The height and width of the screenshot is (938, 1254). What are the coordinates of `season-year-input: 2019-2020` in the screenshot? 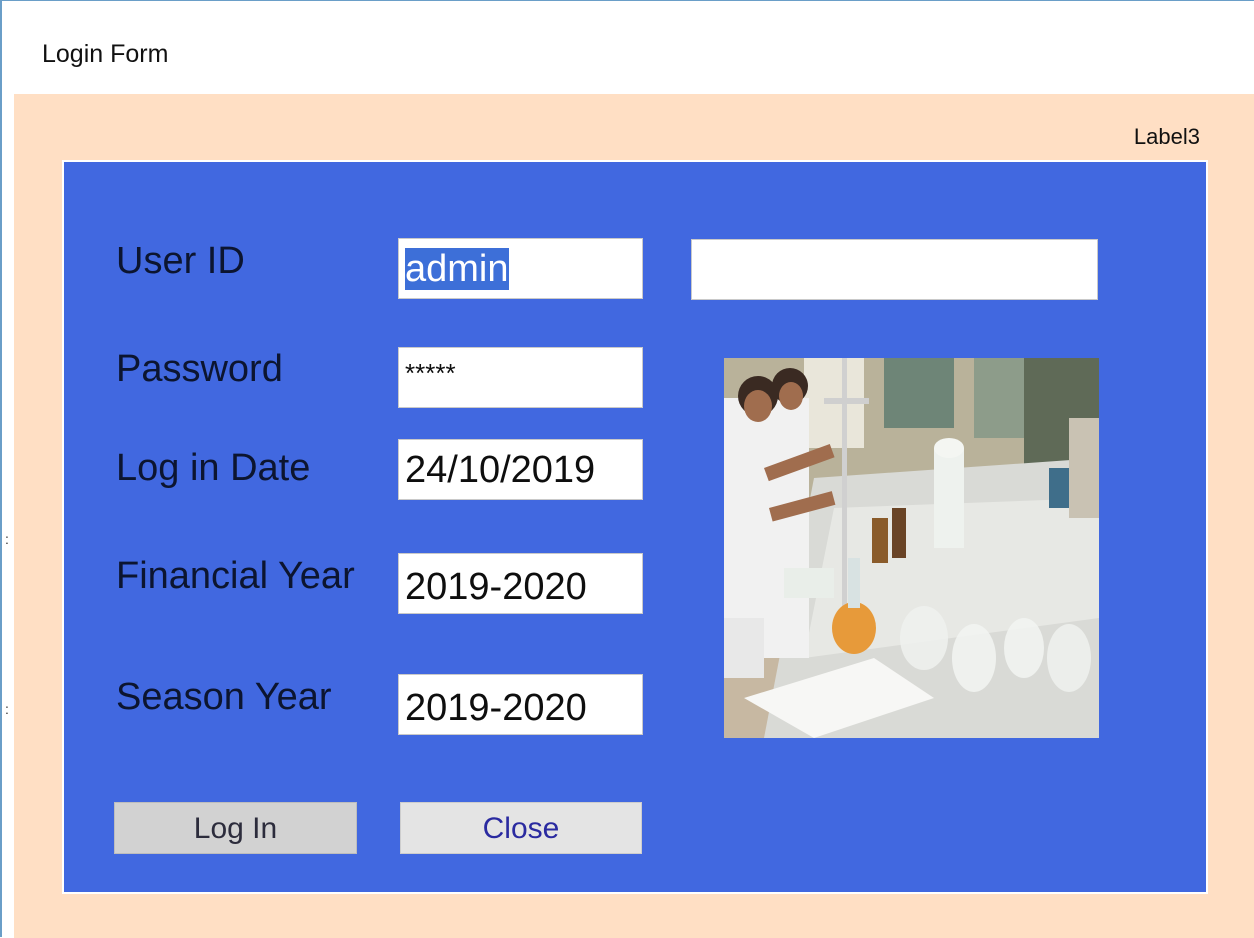 It's located at (520, 704).